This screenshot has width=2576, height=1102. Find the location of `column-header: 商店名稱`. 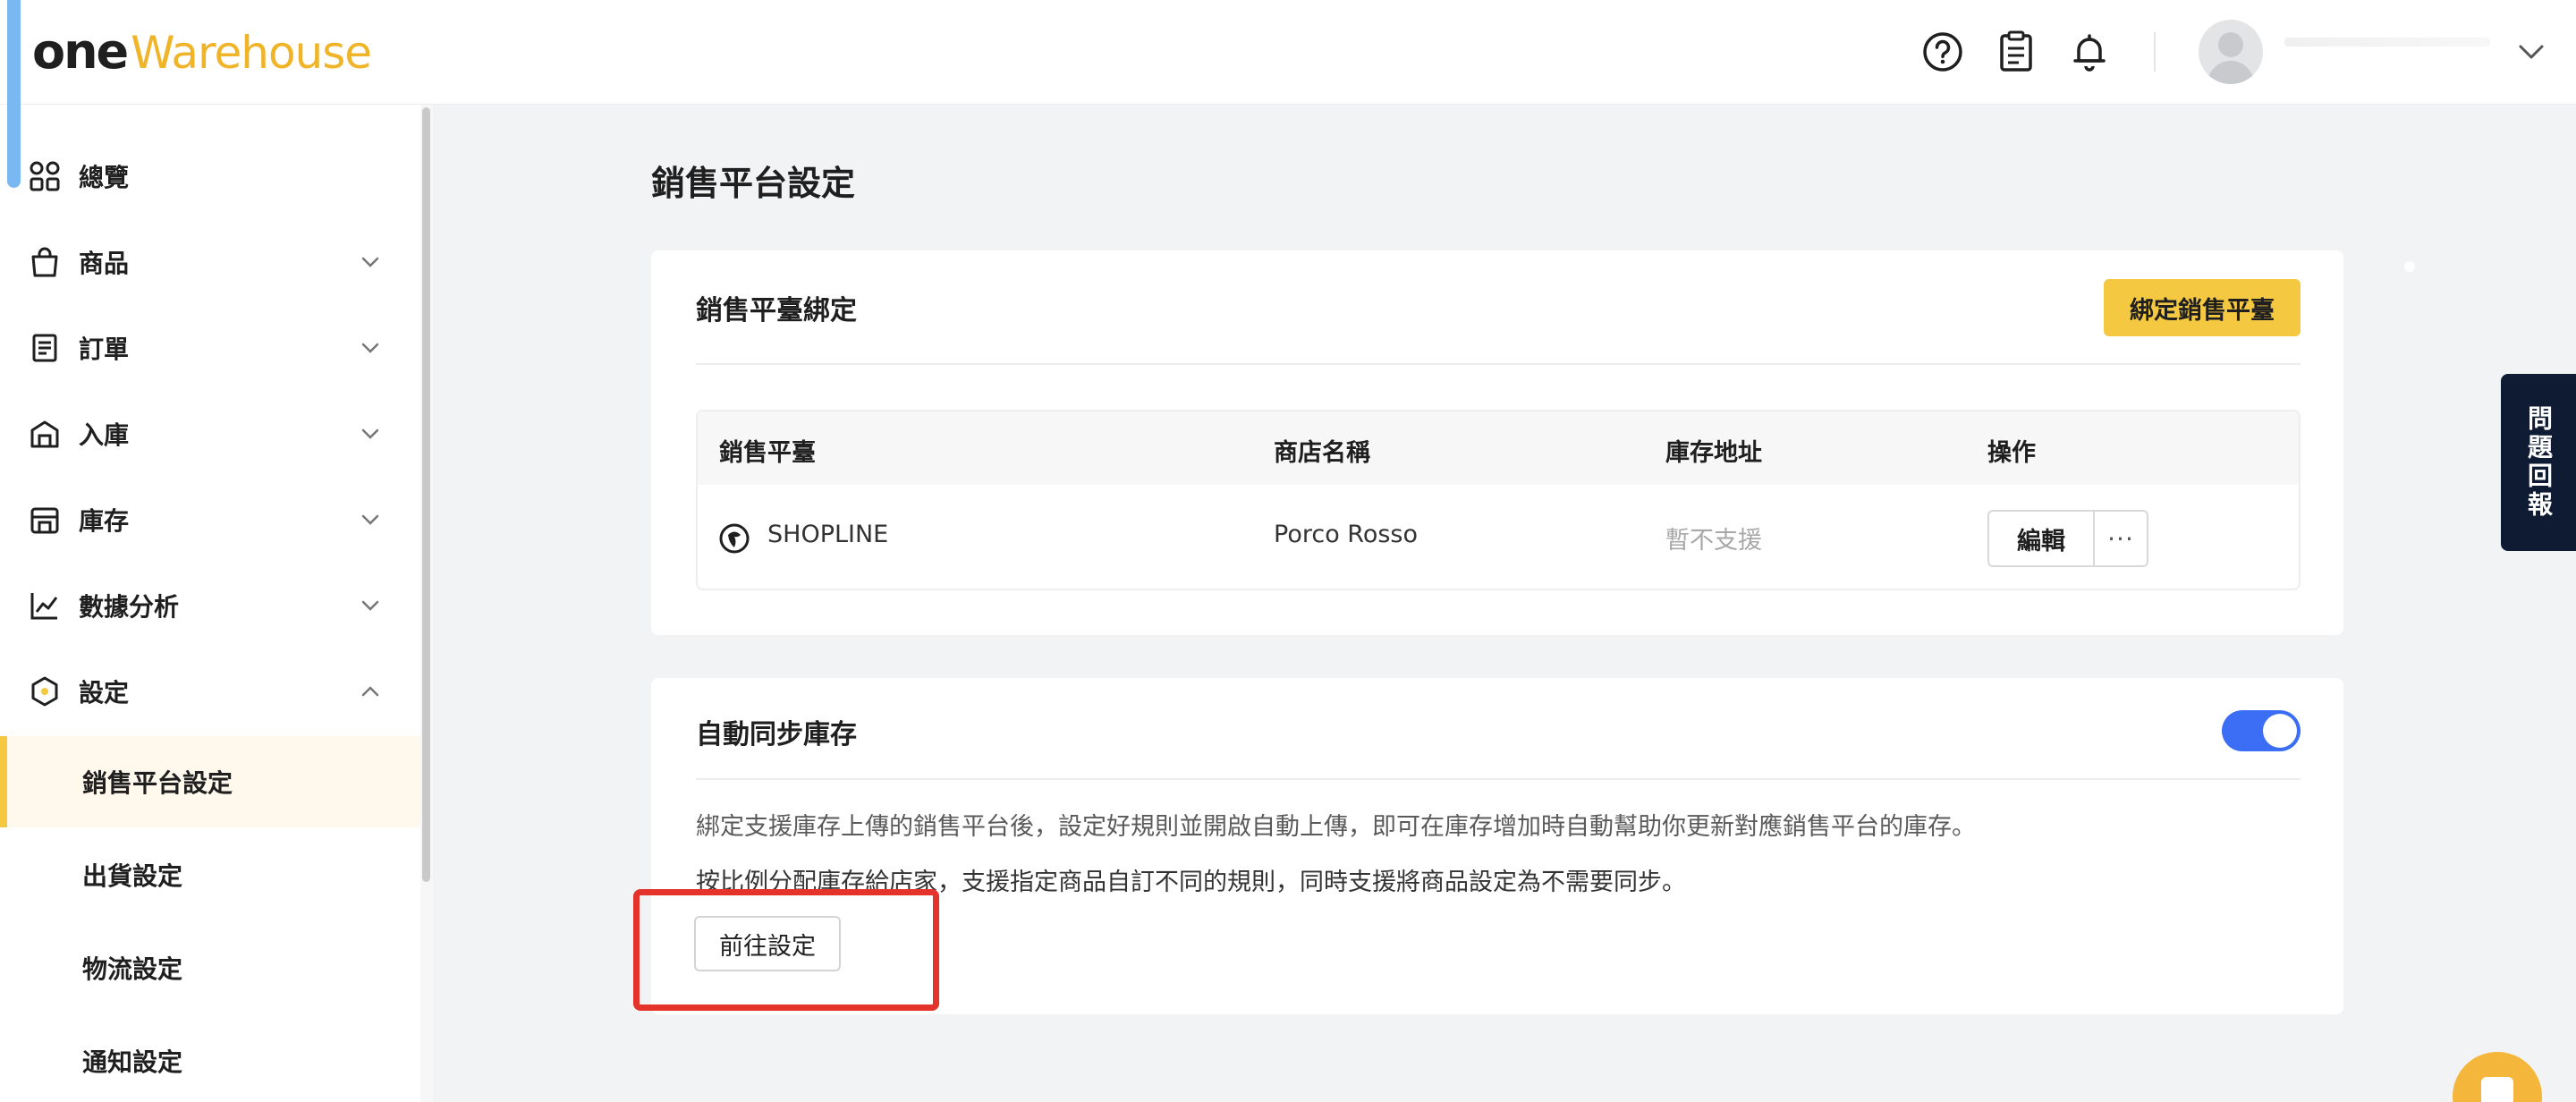

column-header: 商店名稱 is located at coordinates (1322, 453).